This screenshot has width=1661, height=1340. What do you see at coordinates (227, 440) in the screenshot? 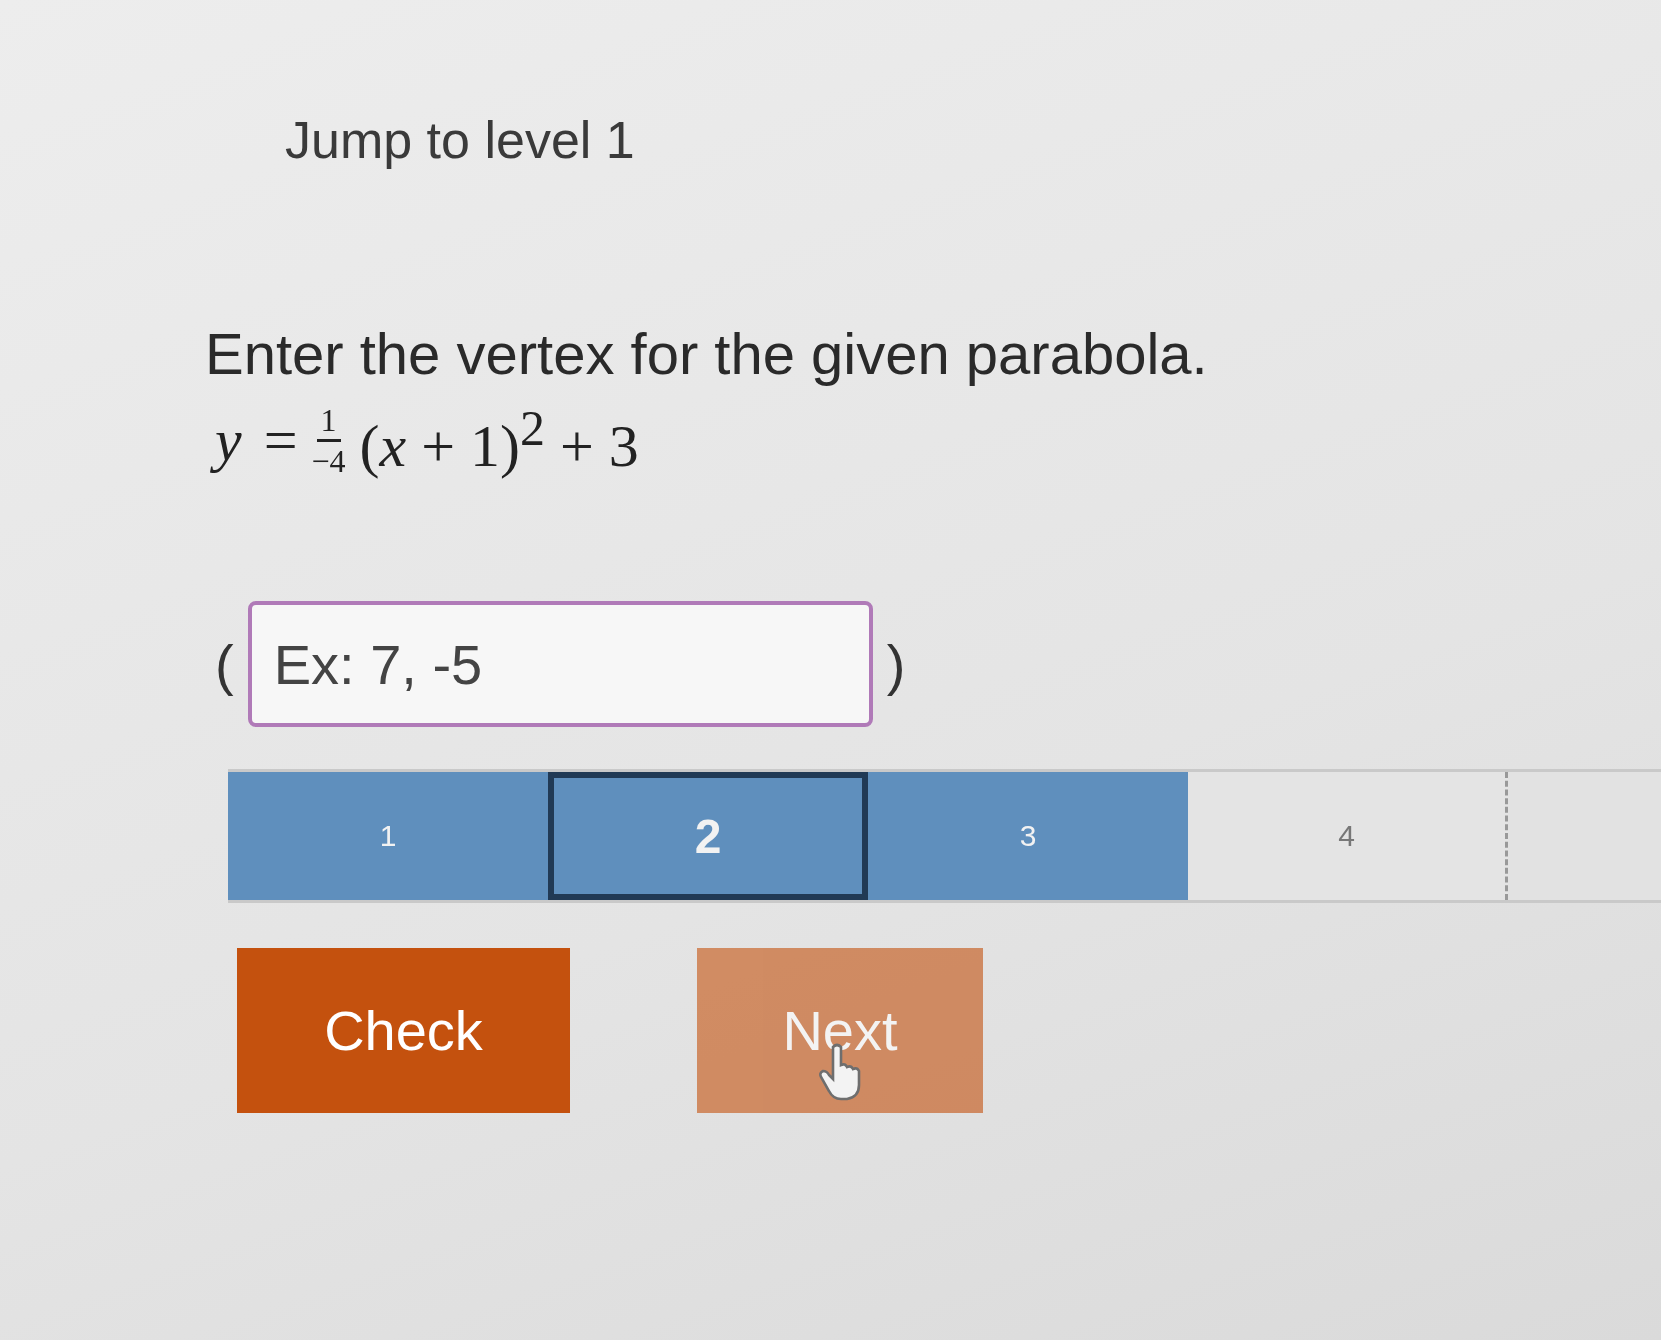
I see `equation-variable: y` at bounding box center [227, 440].